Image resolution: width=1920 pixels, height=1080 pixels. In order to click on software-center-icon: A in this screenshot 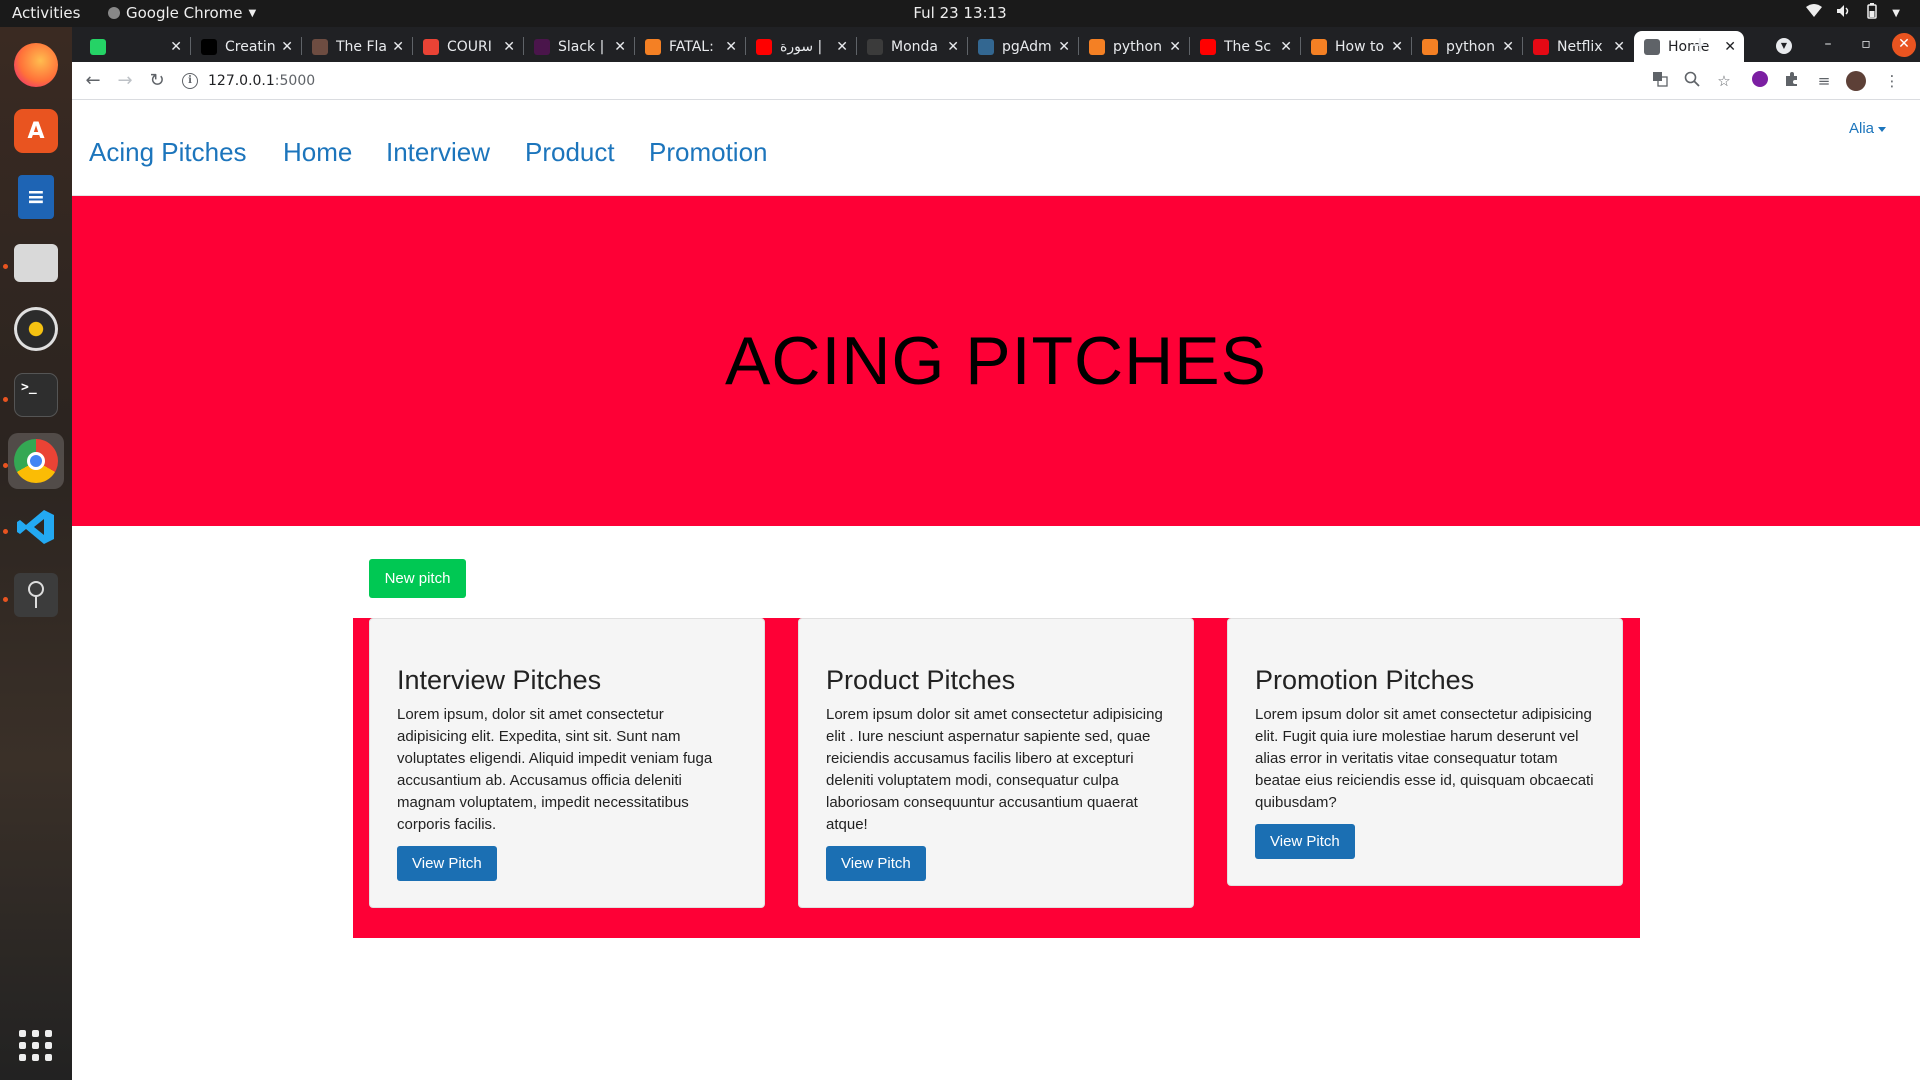, I will do `click(36, 131)`.